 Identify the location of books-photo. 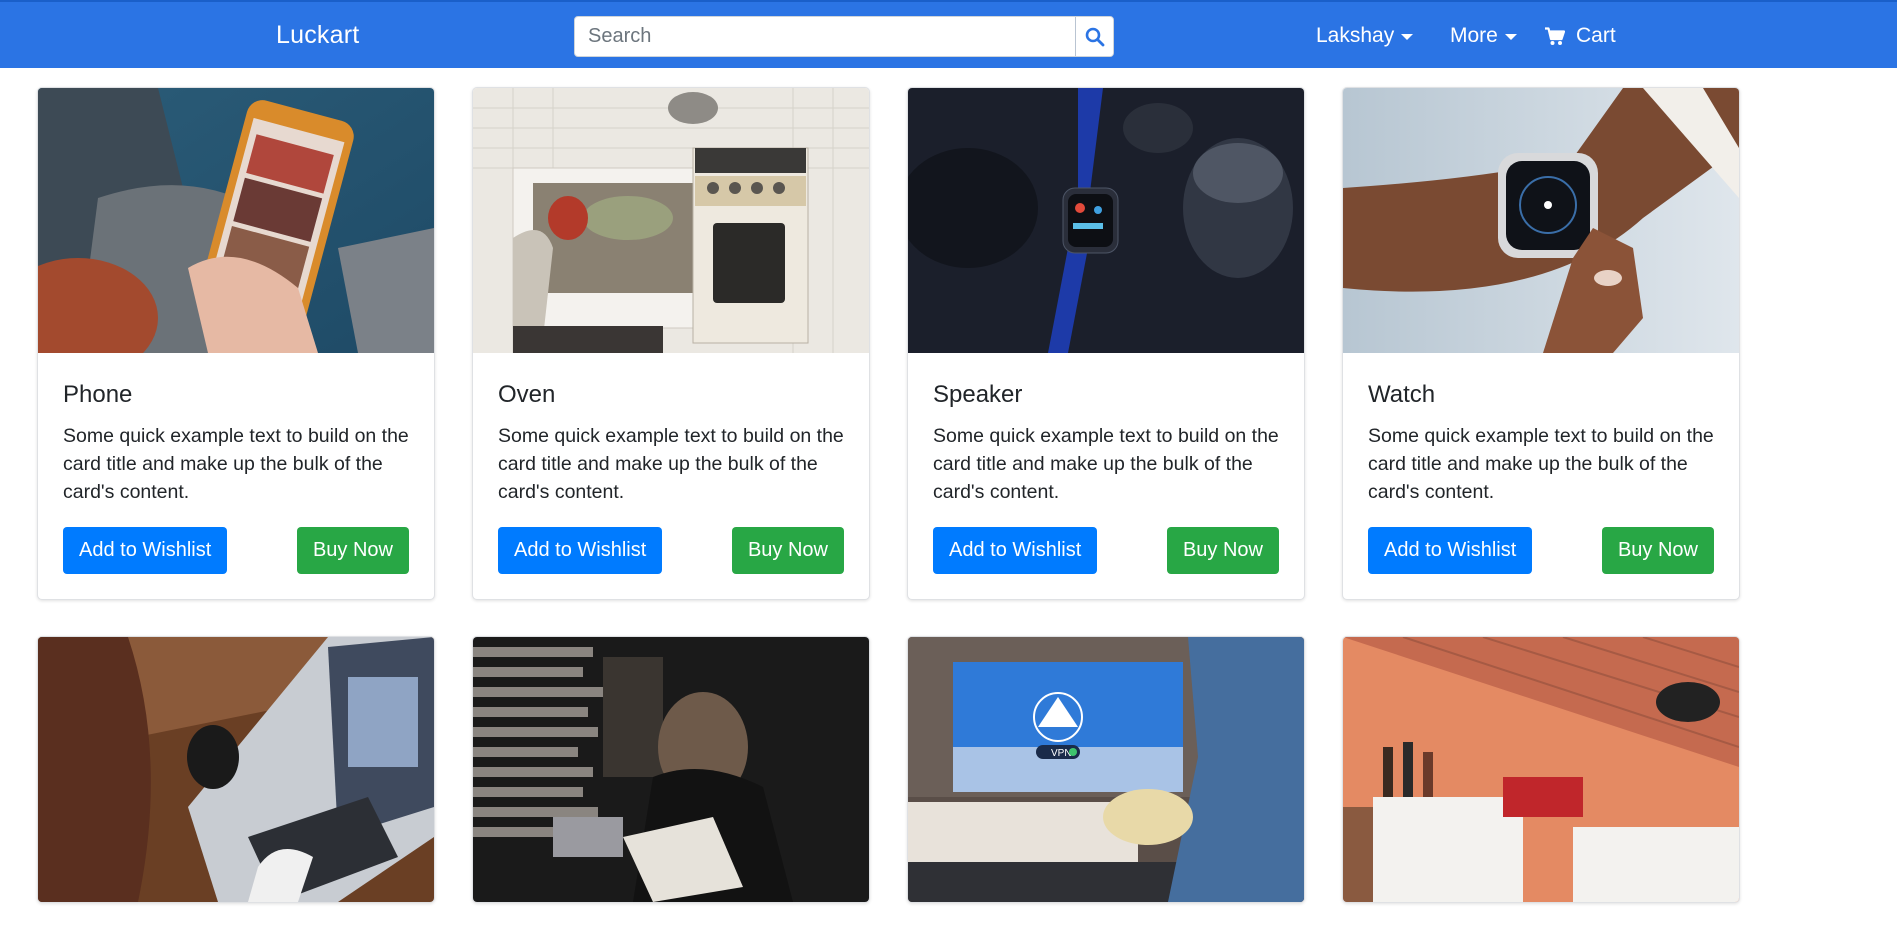
(671, 769).